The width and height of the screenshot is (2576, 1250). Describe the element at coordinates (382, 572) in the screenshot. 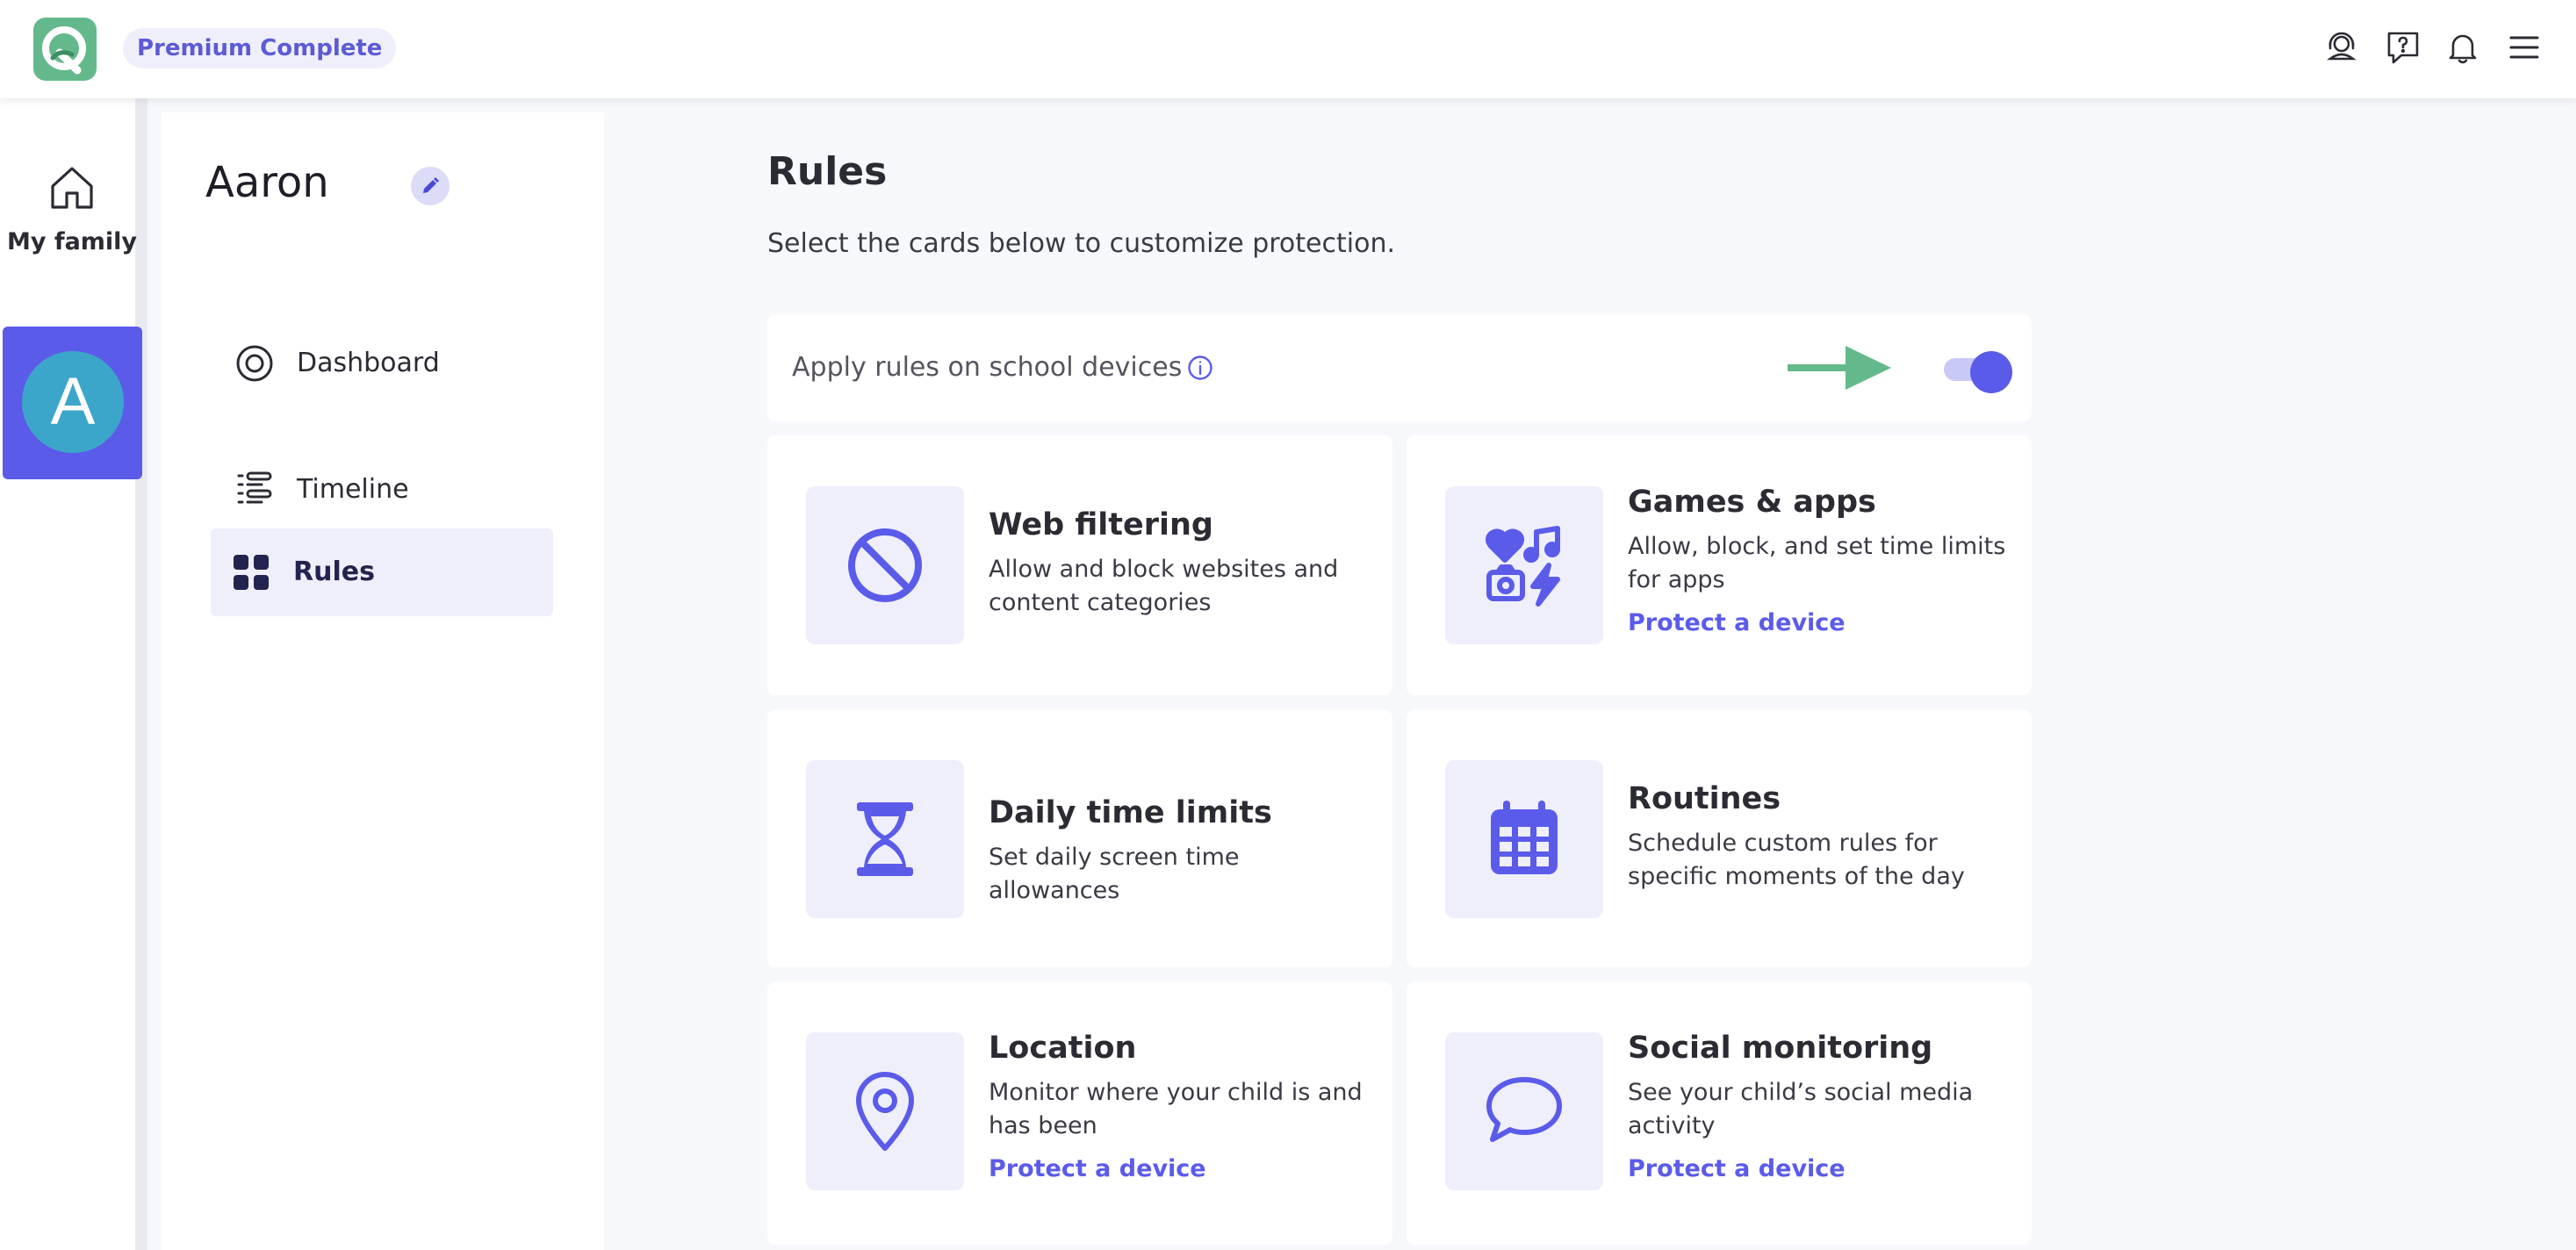

I see `nav-rules: Rules` at that location.